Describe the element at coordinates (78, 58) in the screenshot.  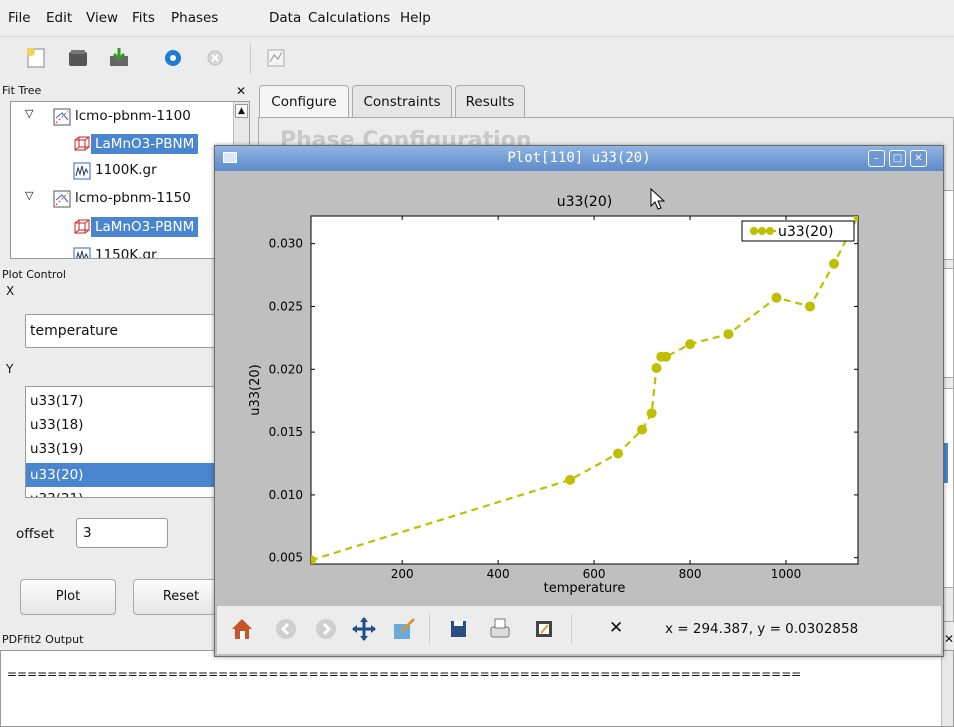
I see `open-icon` at that location.